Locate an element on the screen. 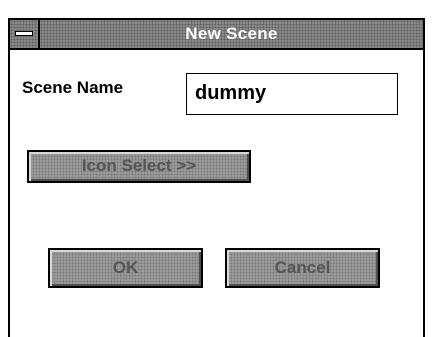 The width and height of the screenshot is (437, 337). scene-name-input: dummy is located at coordinates (292, 94).